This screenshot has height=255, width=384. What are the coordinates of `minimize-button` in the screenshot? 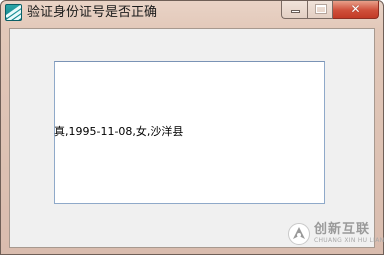 It's located at (294, 10).